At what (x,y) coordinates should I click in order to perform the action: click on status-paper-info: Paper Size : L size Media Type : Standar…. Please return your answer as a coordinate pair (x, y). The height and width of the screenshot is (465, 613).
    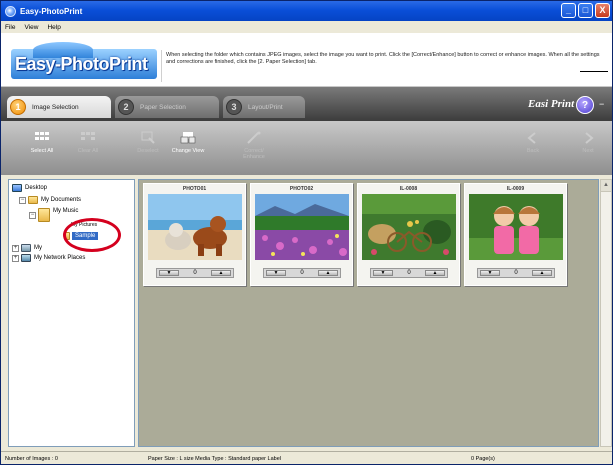
    Looking at the image, I should click on (214, 458).